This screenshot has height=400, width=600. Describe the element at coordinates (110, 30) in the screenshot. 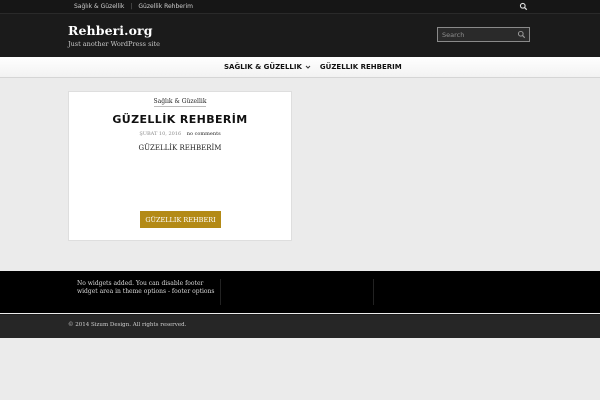

I see `site-title: Rehberi.org` at that location.